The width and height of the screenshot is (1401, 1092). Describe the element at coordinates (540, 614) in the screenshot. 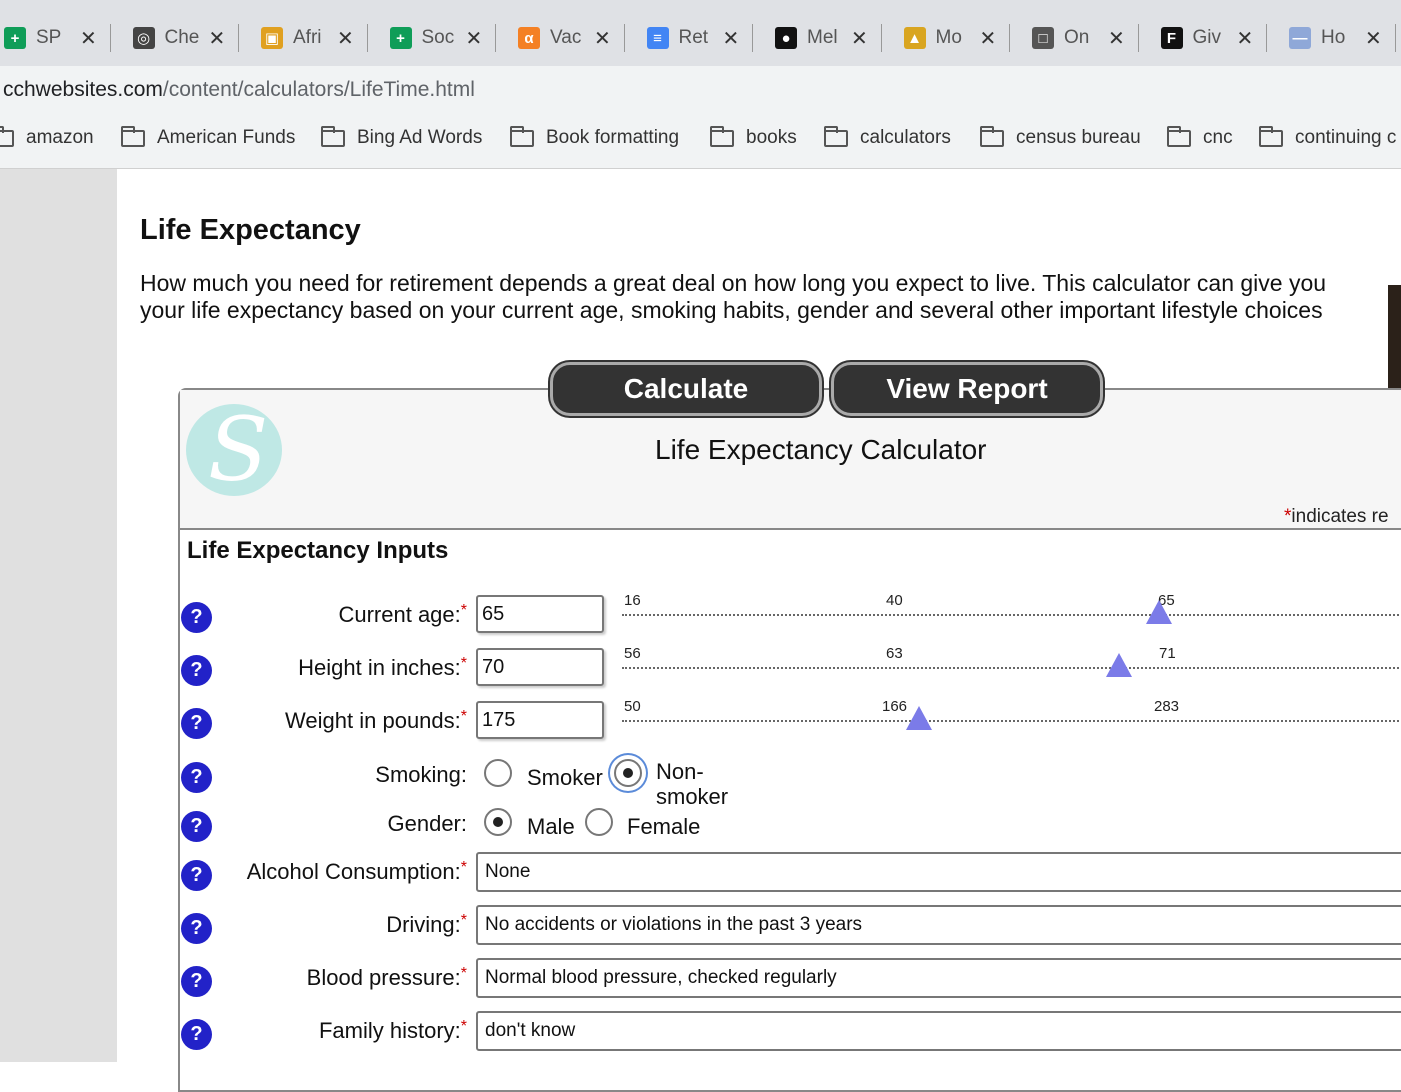

I see `age-input: 65` at that location.